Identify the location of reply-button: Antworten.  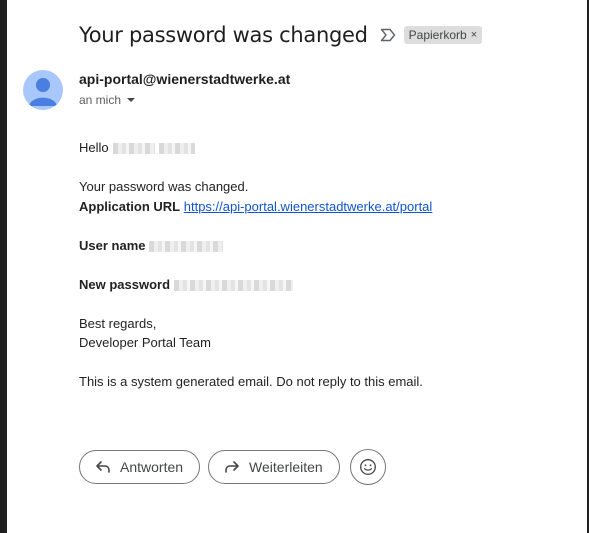
(140, 467).